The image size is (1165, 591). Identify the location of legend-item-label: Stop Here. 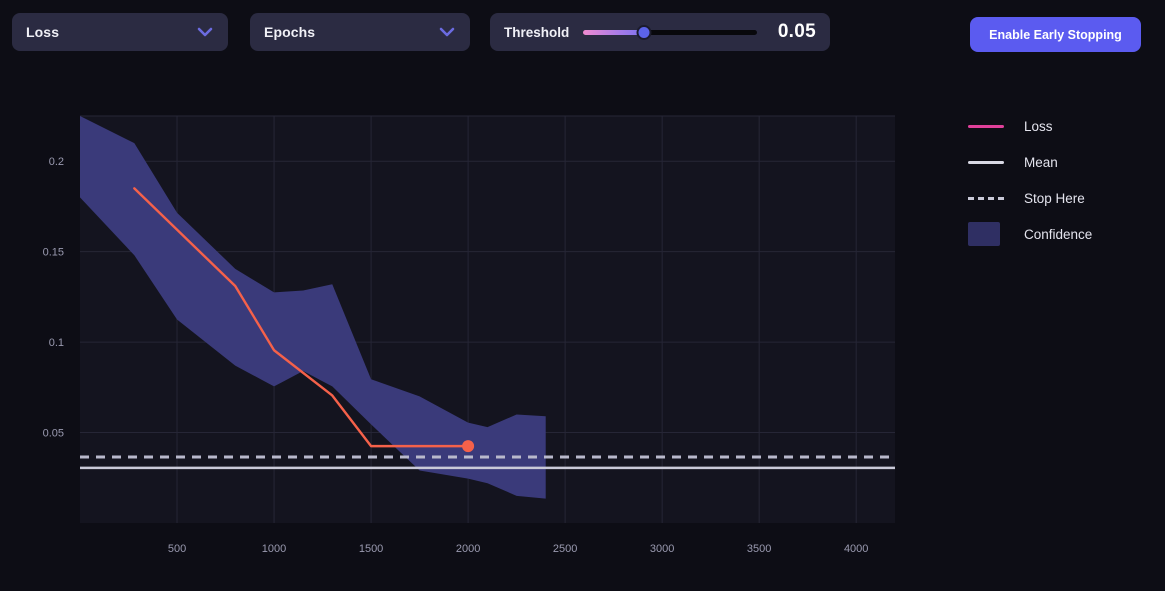
(1054, 198).